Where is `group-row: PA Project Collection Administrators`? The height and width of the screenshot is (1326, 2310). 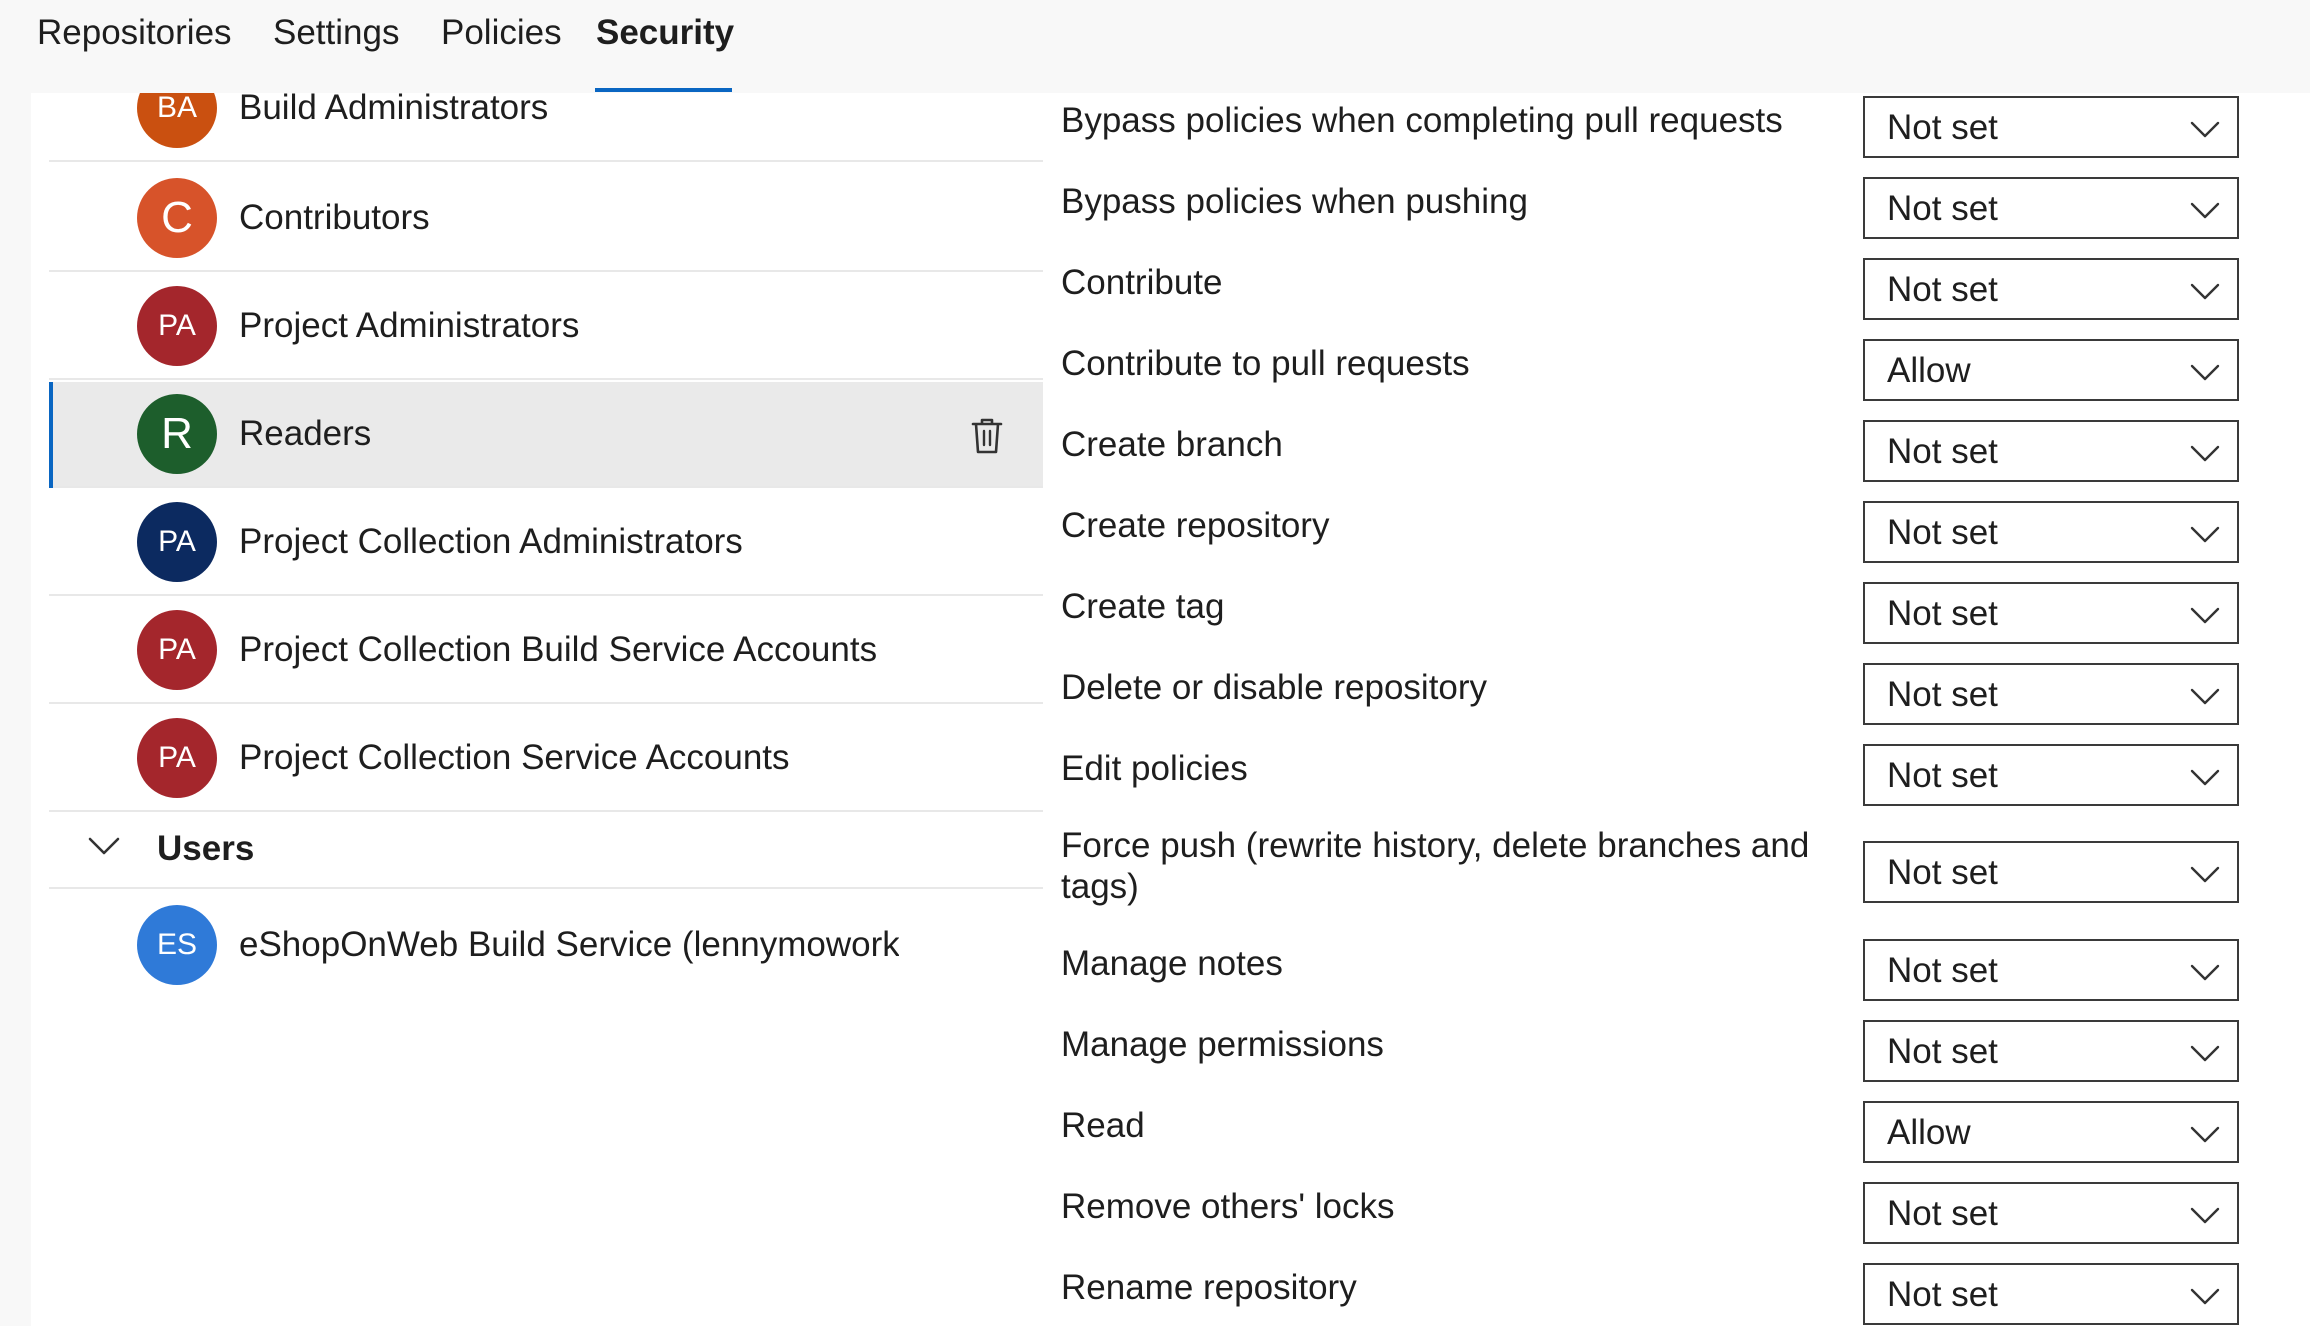
group-row: PA Project Collection Administrators is located at coordinates (546, 543).